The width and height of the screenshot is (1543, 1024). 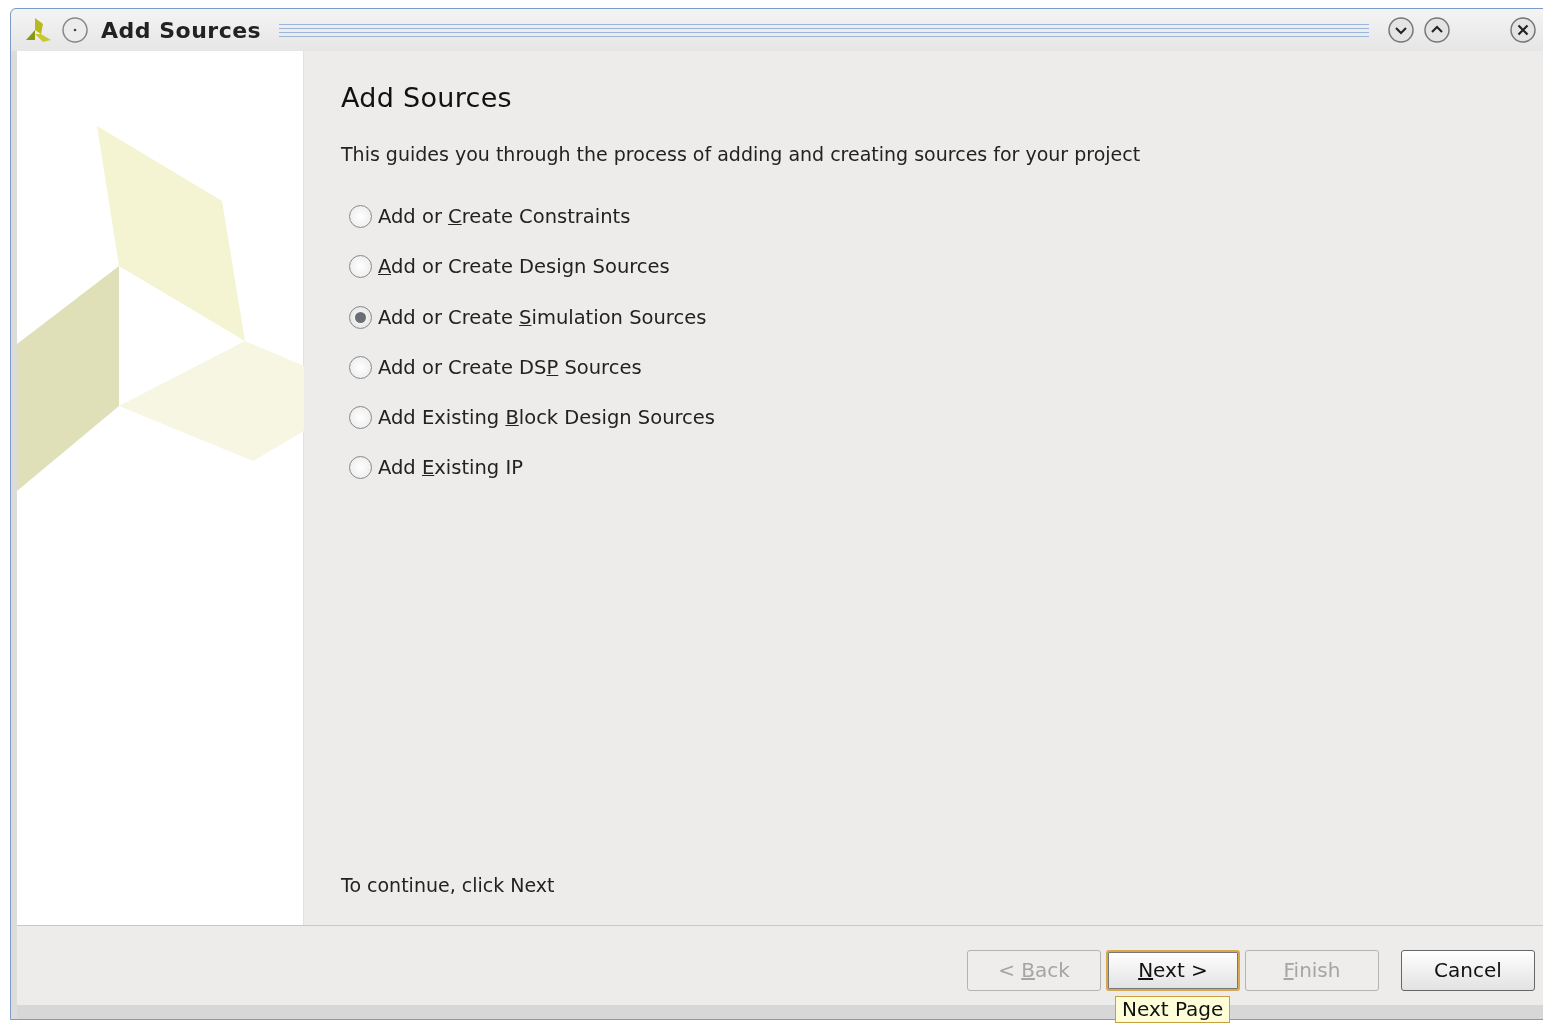 I want to click on page-heading: Add Sources, so click(x=427, y=98).